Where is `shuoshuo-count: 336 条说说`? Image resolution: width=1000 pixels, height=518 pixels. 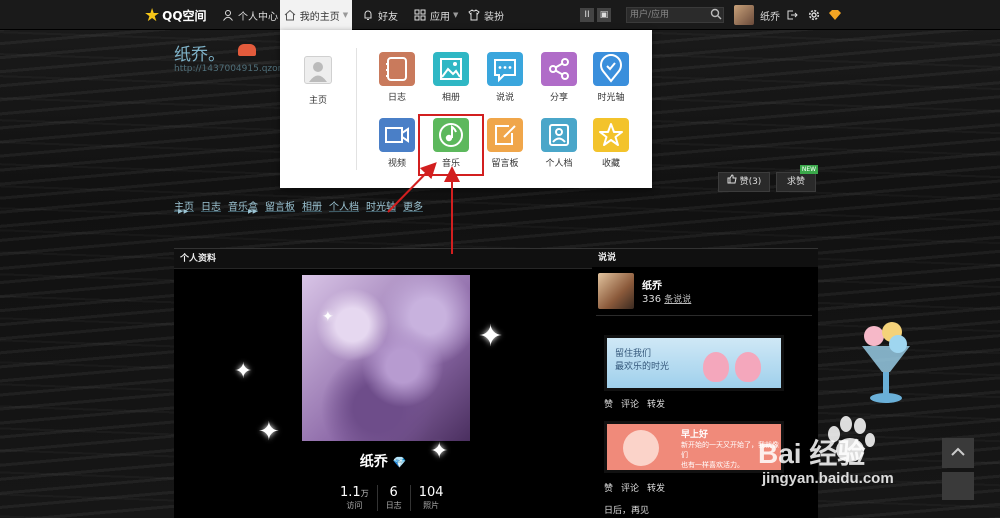 shuoshuo-count: 336 条说说 is located at coordinates (666, 298).